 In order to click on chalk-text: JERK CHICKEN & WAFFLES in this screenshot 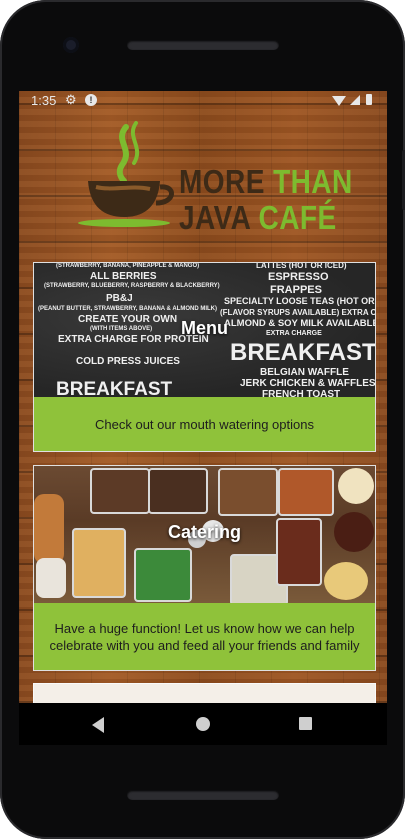, I will do `click(308, 383)`.